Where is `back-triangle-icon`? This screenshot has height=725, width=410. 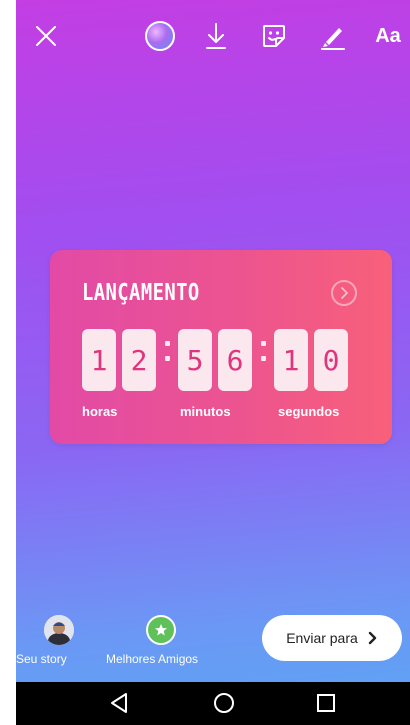 back-triangle-icon is located at coordinates (119, 703).